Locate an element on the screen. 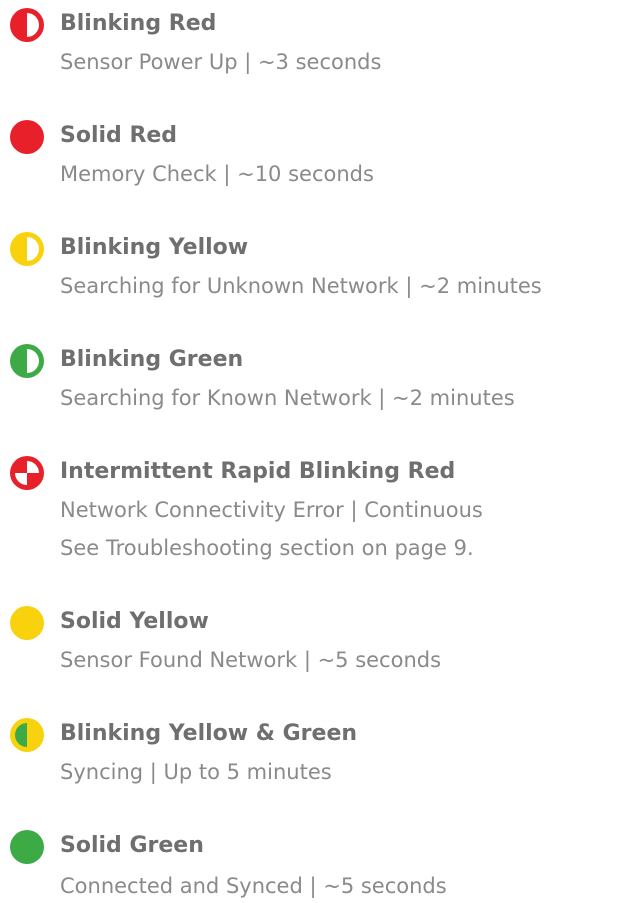  status-title: Intermittent Rapid Blinking Red is located at coordinates (258, 471).